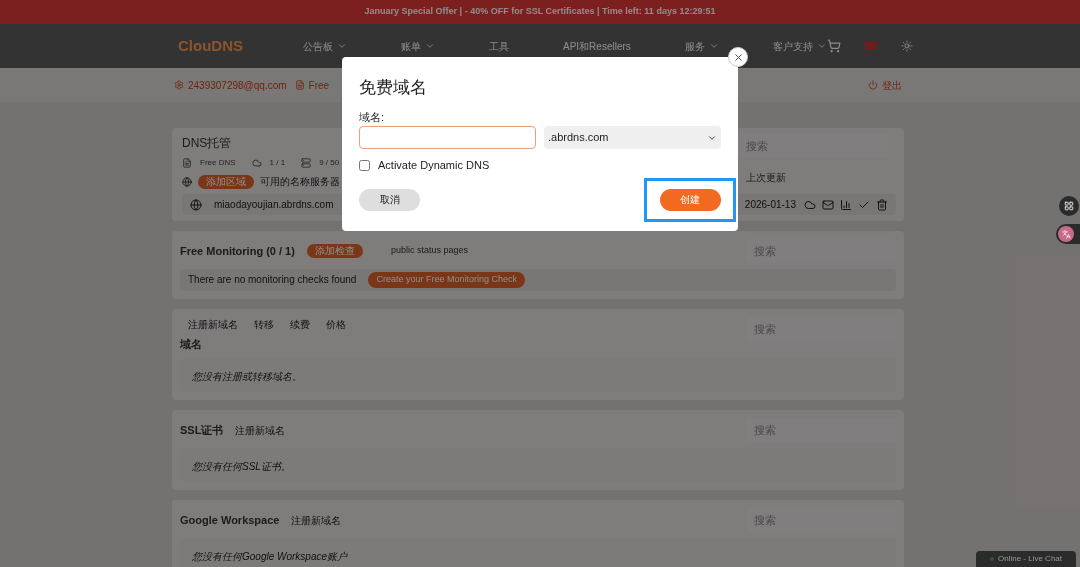 The height and width of the screenshot is (567, 1080). I want to click on section-title: 域名, so click(191, 344).